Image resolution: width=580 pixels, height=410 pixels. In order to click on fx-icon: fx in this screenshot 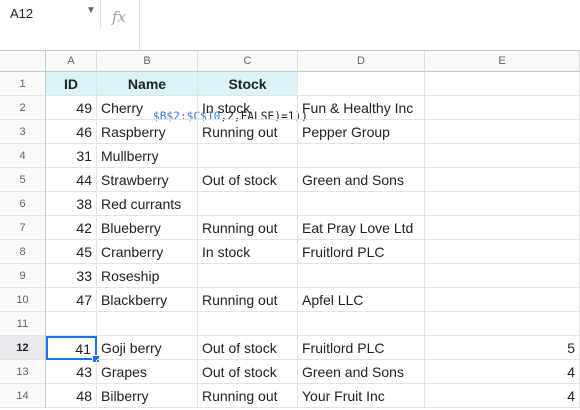, I will do `click(119, 17)`.